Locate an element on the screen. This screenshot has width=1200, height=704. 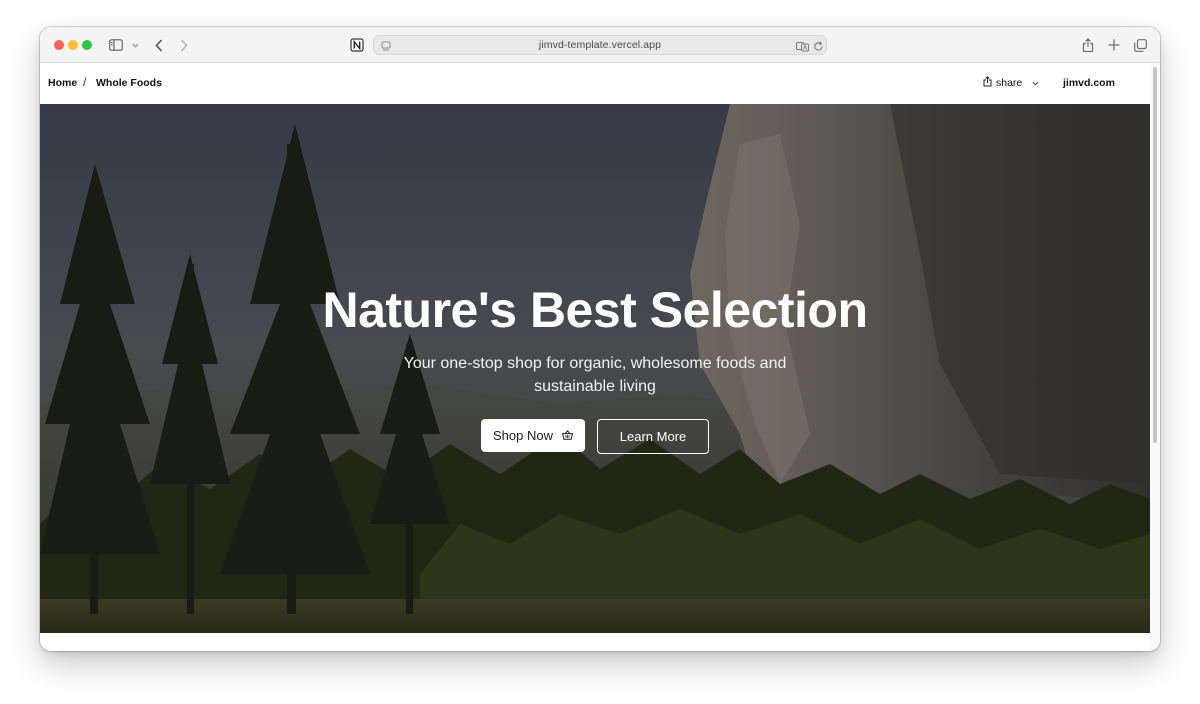
forward-icon is located at coordinates (184, 45).